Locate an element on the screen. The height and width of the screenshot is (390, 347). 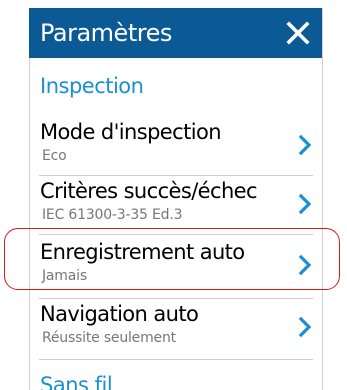
section-wireless-heading: Sans fil is located at coordinates (76, 381).